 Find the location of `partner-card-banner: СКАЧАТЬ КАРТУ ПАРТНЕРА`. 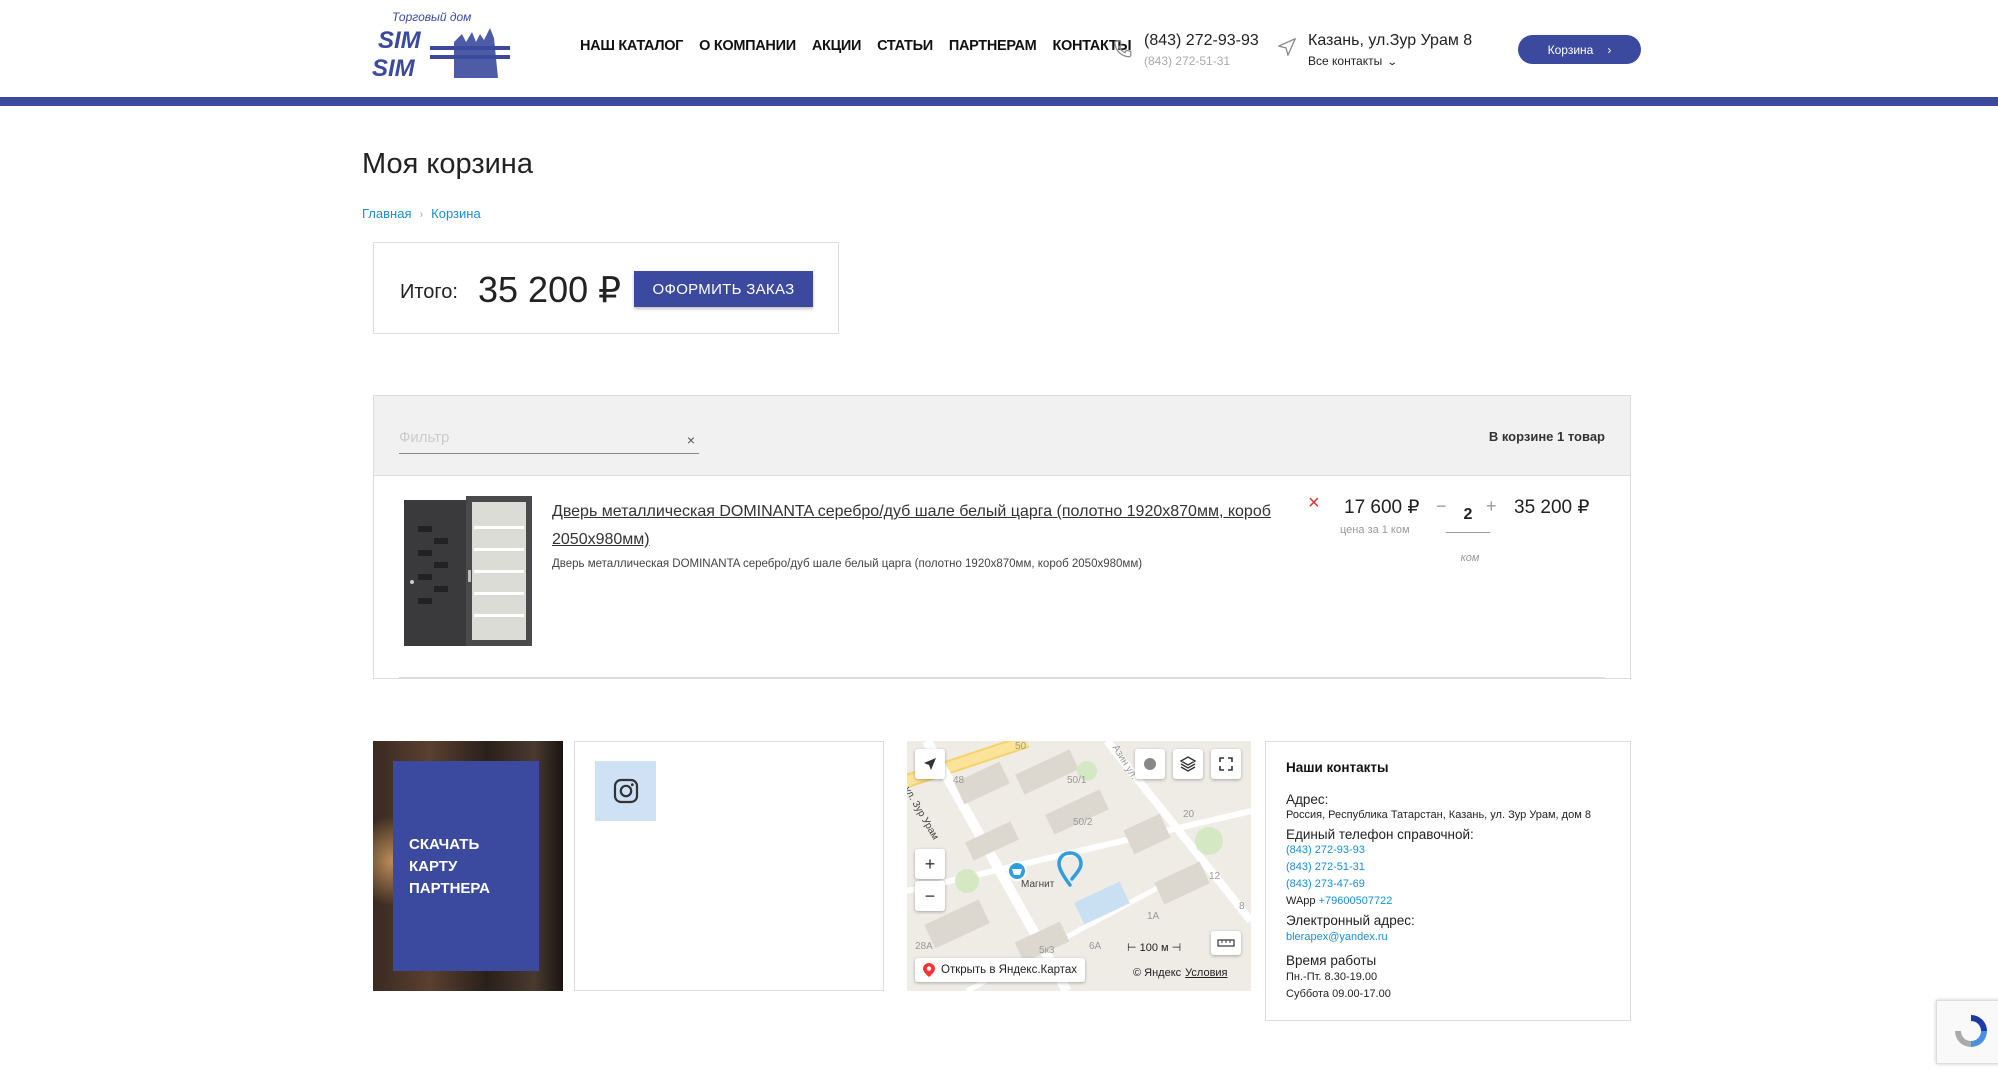

partner-card-banner: СКАЧАТЬ КАРТУ ПАРТНЕРА is located at coordinates (468, 866).